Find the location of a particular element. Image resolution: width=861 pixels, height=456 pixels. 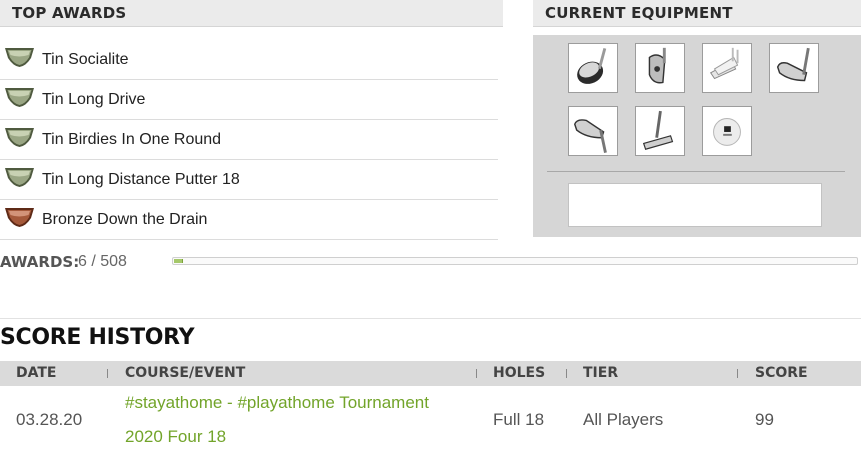

award-label: Tin Long Drive is located at coordinates (94, 99).